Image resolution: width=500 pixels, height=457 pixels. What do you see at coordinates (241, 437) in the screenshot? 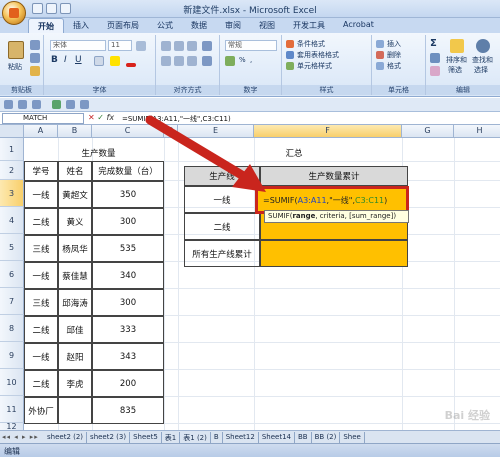
I see `sheet-tab: Sheet12` at bounding box center [241, 437].